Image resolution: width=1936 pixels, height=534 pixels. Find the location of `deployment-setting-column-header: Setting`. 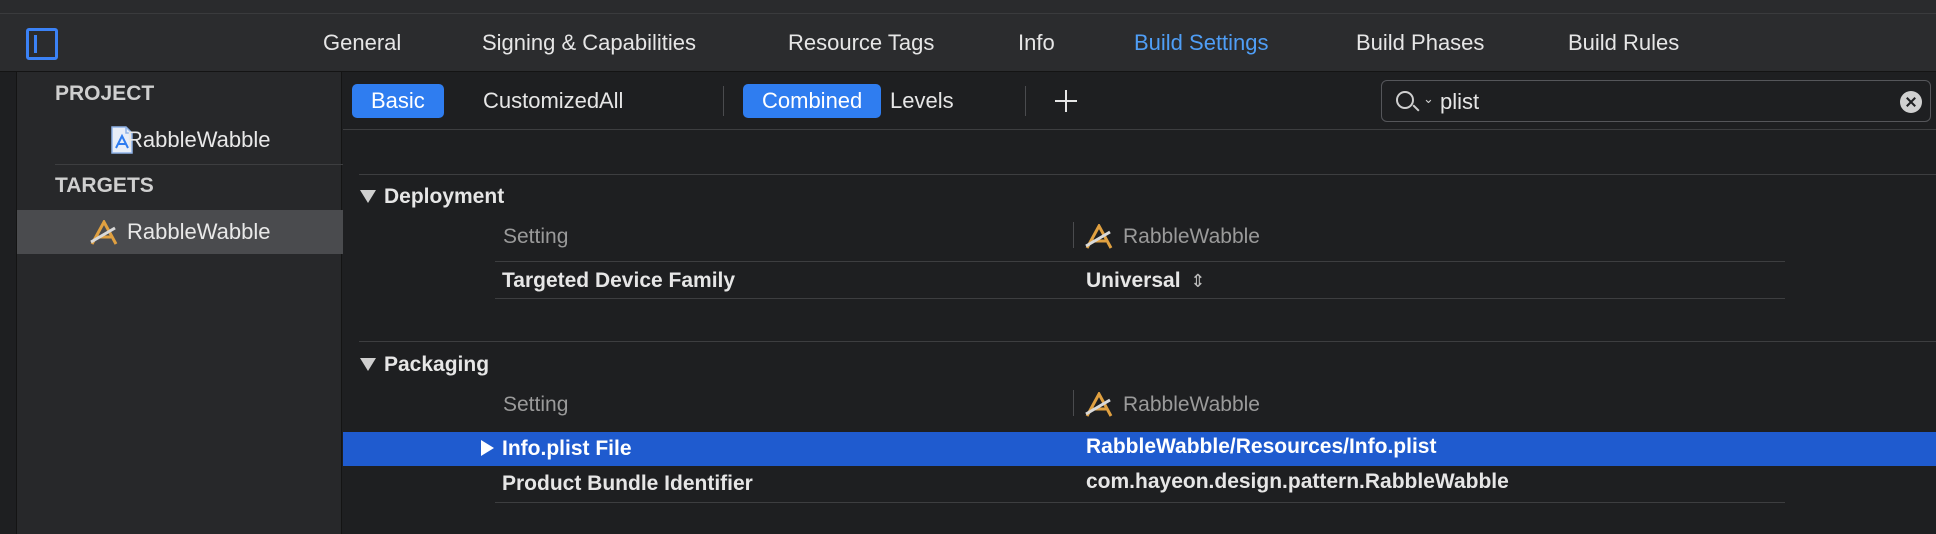

deployment-setting-column-header: Setting is located at coordinates (536, 236).